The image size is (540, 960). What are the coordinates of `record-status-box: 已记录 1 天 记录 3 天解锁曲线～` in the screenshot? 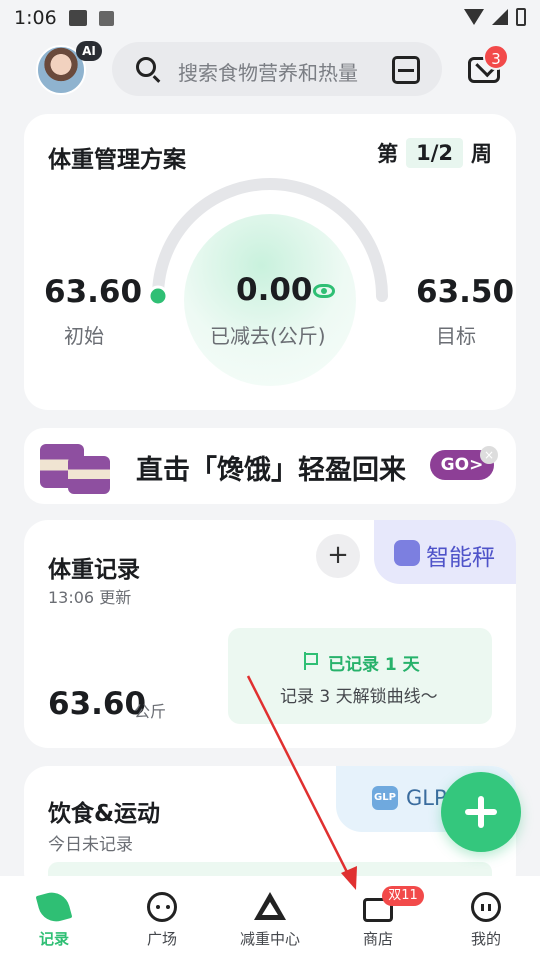 It's located at (360, 676).